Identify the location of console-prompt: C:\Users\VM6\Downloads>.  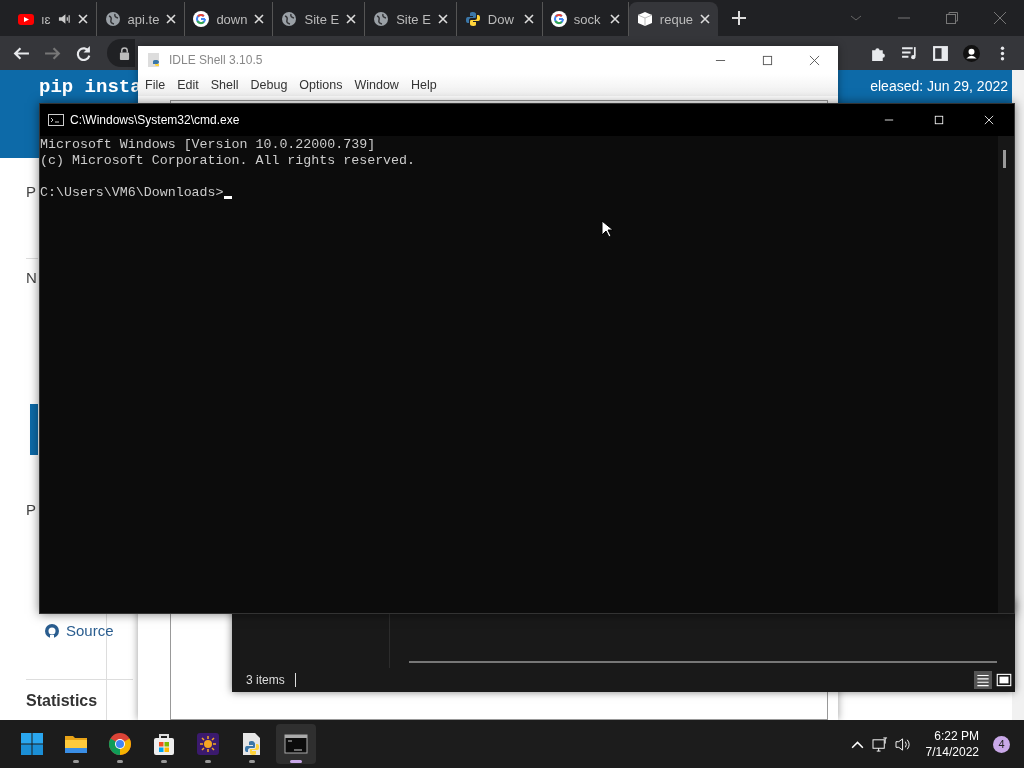
(132, 193).